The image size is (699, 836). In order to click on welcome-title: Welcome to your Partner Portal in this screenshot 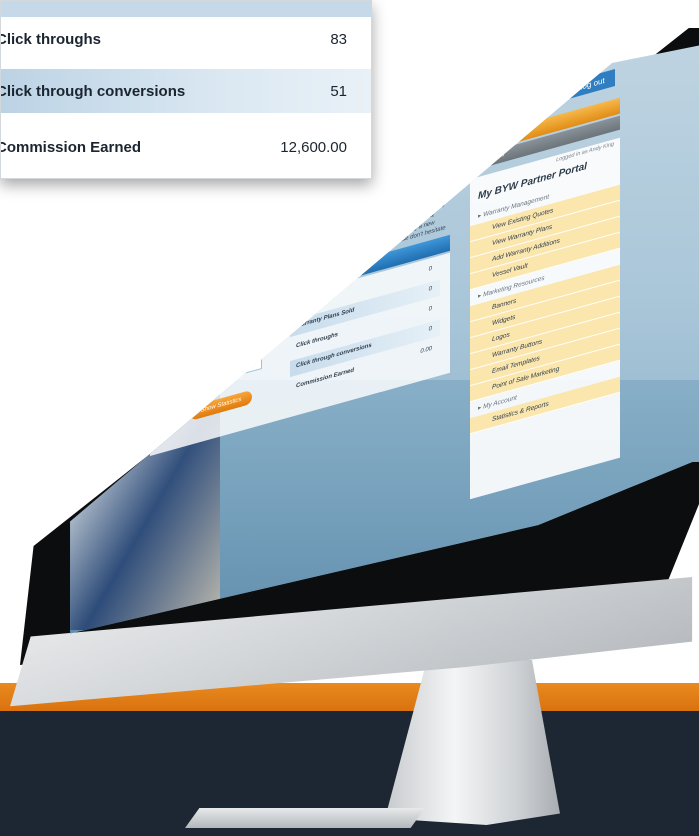, I will do `click(223, 255)`.